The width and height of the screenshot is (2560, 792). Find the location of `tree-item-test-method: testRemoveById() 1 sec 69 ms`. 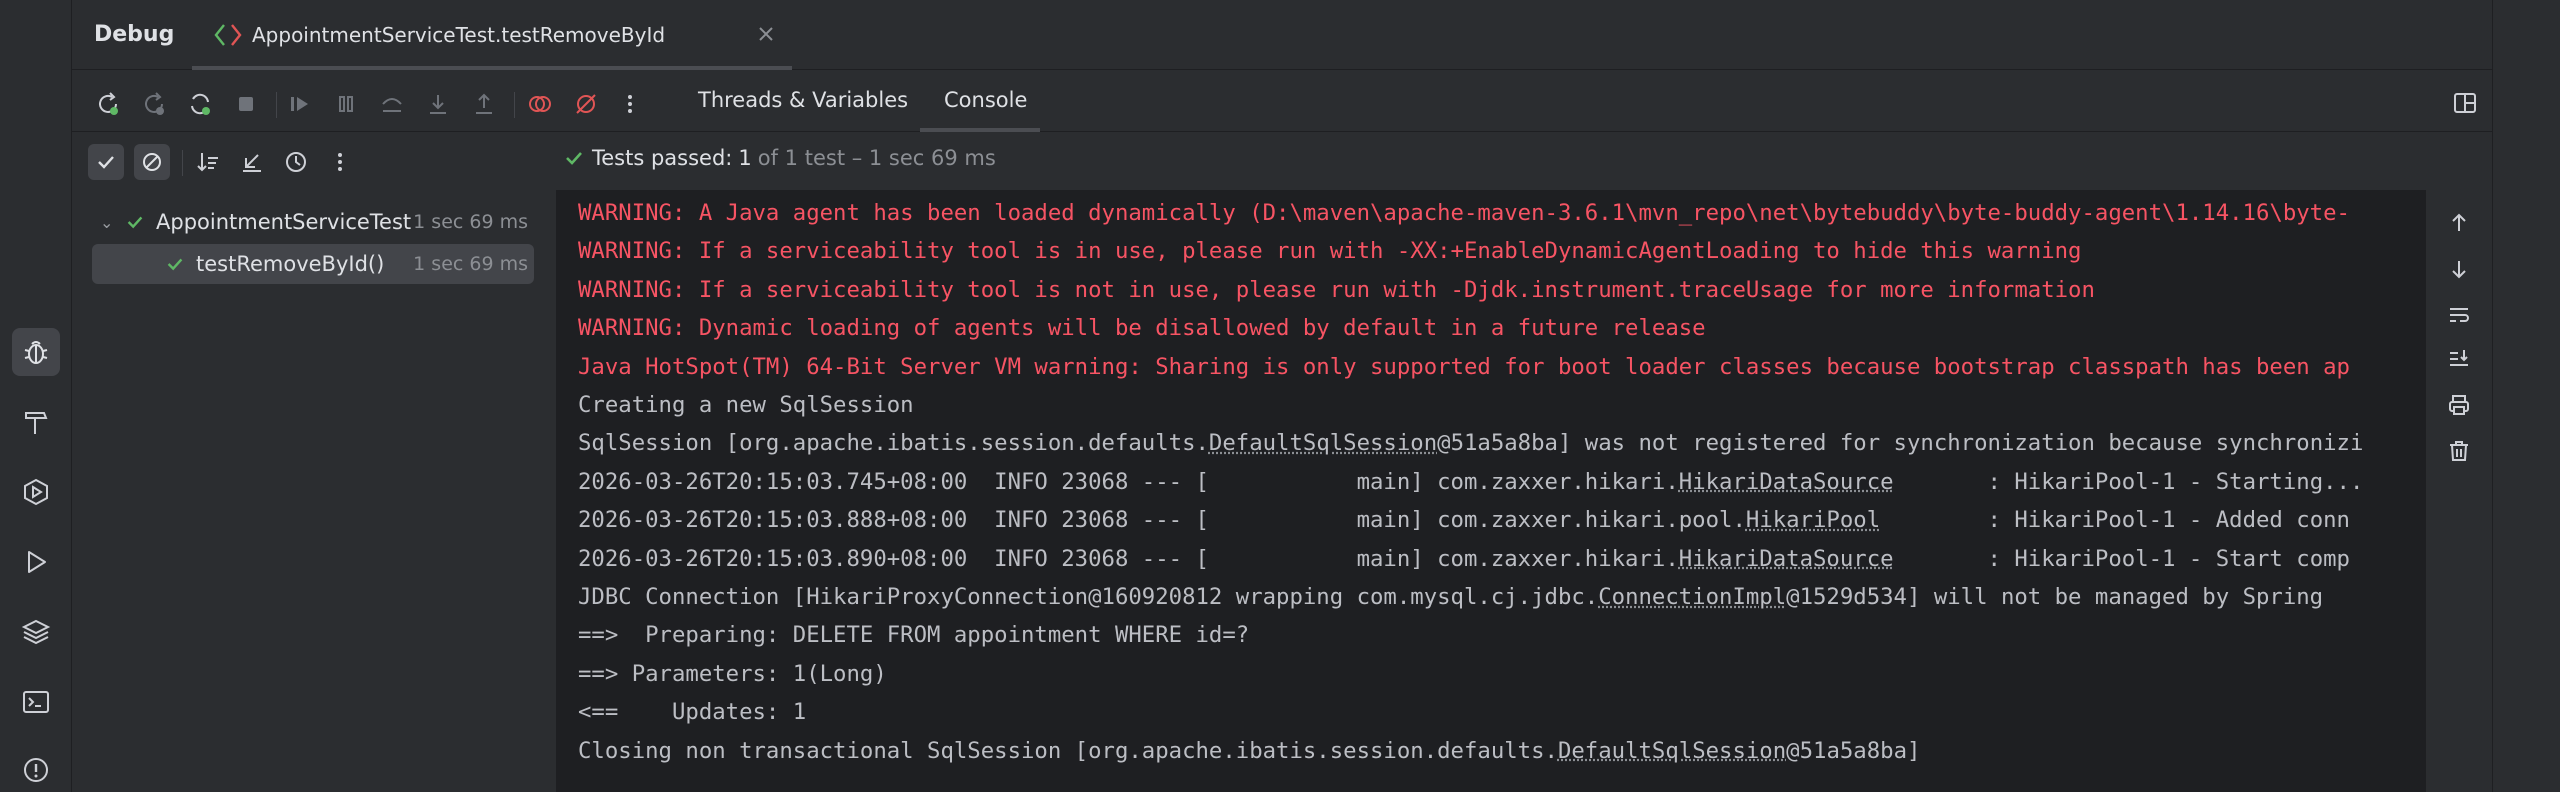

tree-item-test-method: testRemoveById() 1 sec 69 ms is located at coordinates (313, 264).